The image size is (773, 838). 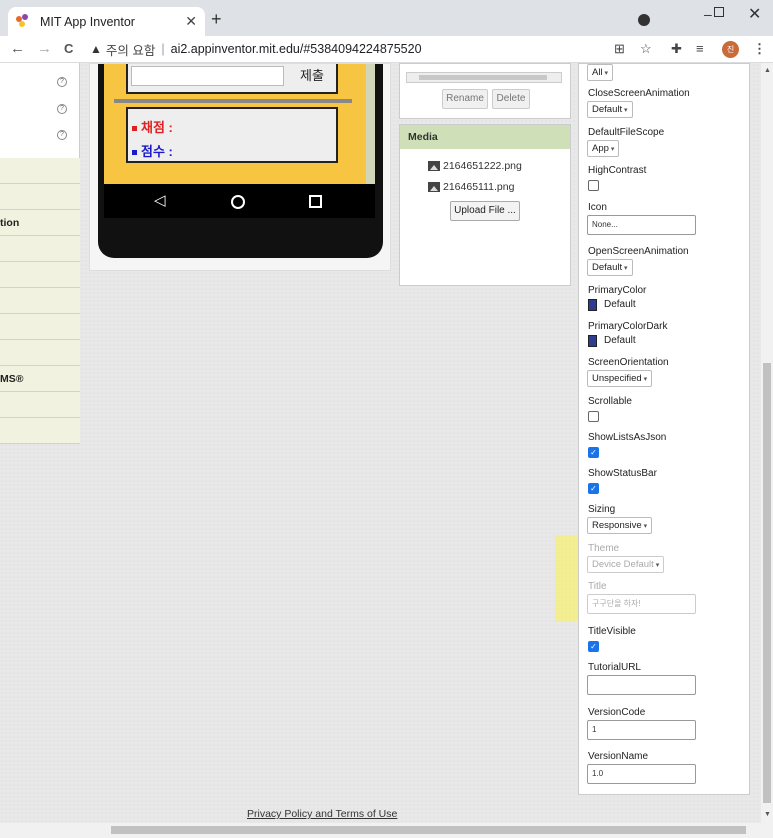 I want to click on media-file-item: 216465111.png, so click(x=471, y=187).